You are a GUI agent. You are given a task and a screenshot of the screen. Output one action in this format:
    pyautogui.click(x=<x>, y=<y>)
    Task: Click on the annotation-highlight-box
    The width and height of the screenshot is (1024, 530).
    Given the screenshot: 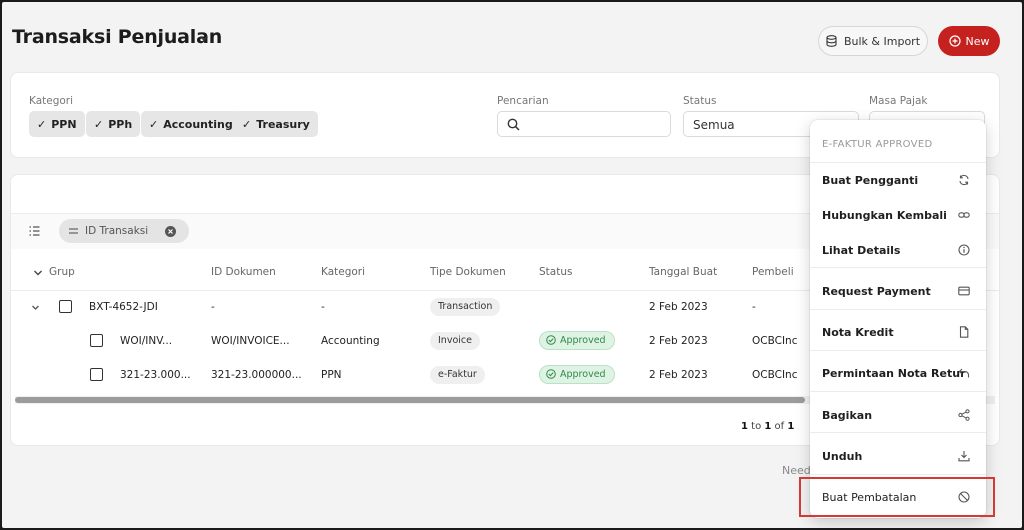 What is the action you would take?
    pyautogui.click(x=897, y=497)
    